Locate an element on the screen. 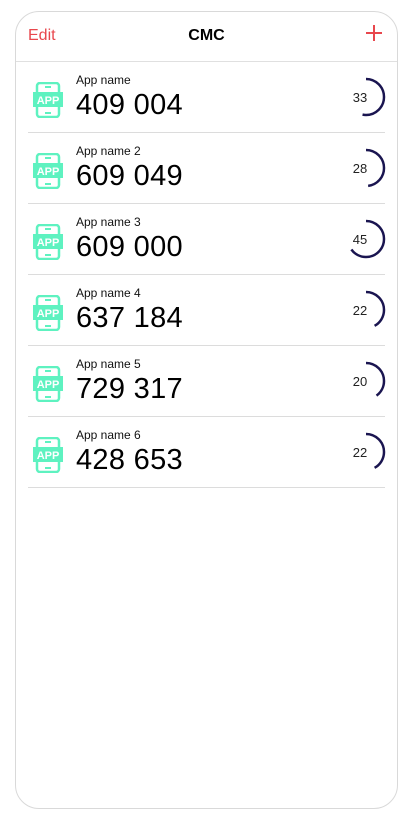 The image size is (411, 823). list-item: APP App name 5 729 317 20 is located at coordinates (207, 381).